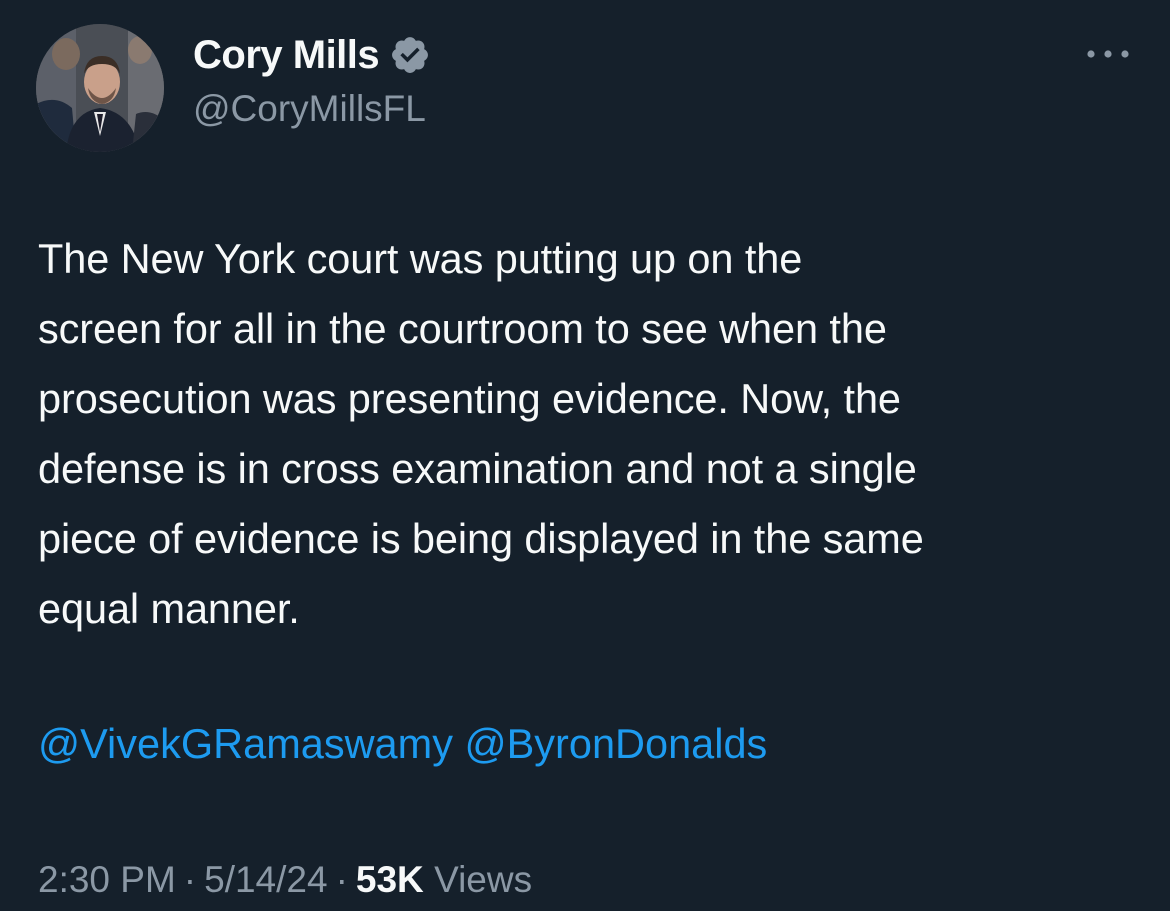 The width and height of the screenshot is (1170, 911). I want to click on tweet-mentions: @VivekGRamaswamy @ByronDonalds, so click(402, 744).